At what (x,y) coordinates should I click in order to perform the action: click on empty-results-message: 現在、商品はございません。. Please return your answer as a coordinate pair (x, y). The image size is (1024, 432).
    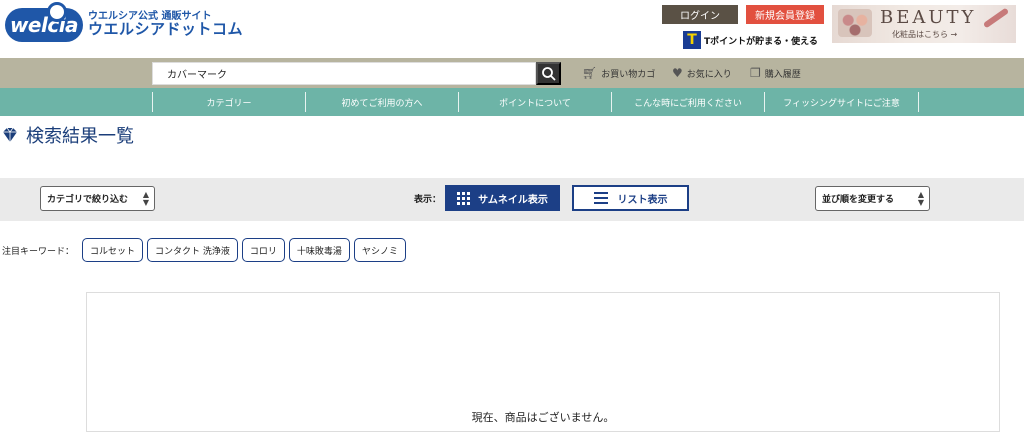
    Looking at the image, I should click on (543, 417).